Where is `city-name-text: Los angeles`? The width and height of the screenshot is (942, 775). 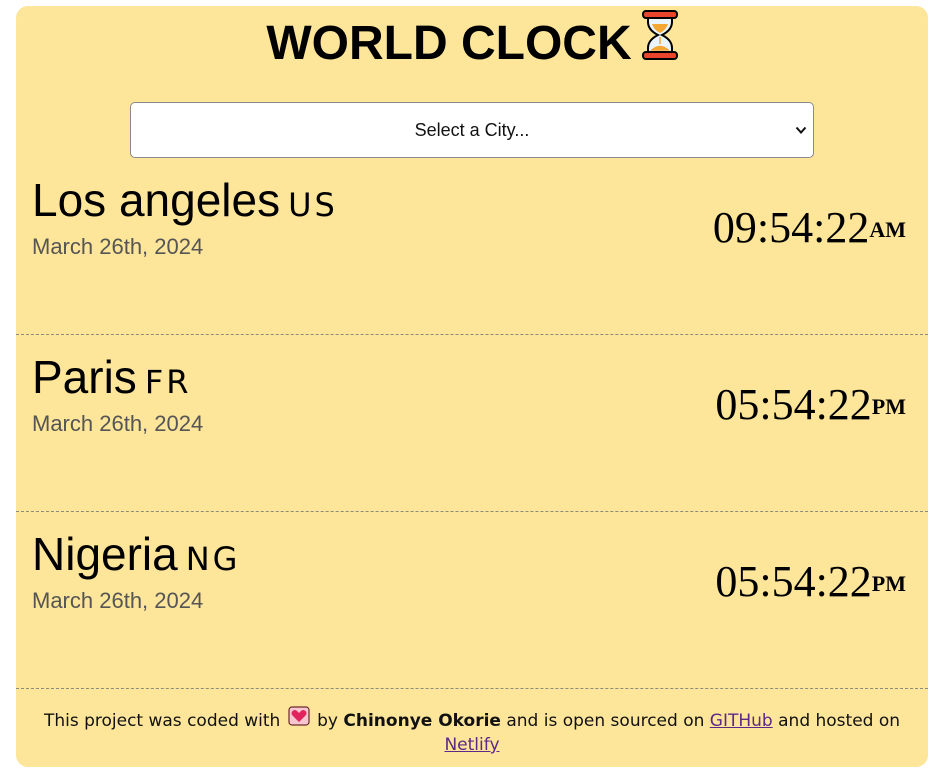 city-name-text: Los angeles is located at coordinates (156, 200).